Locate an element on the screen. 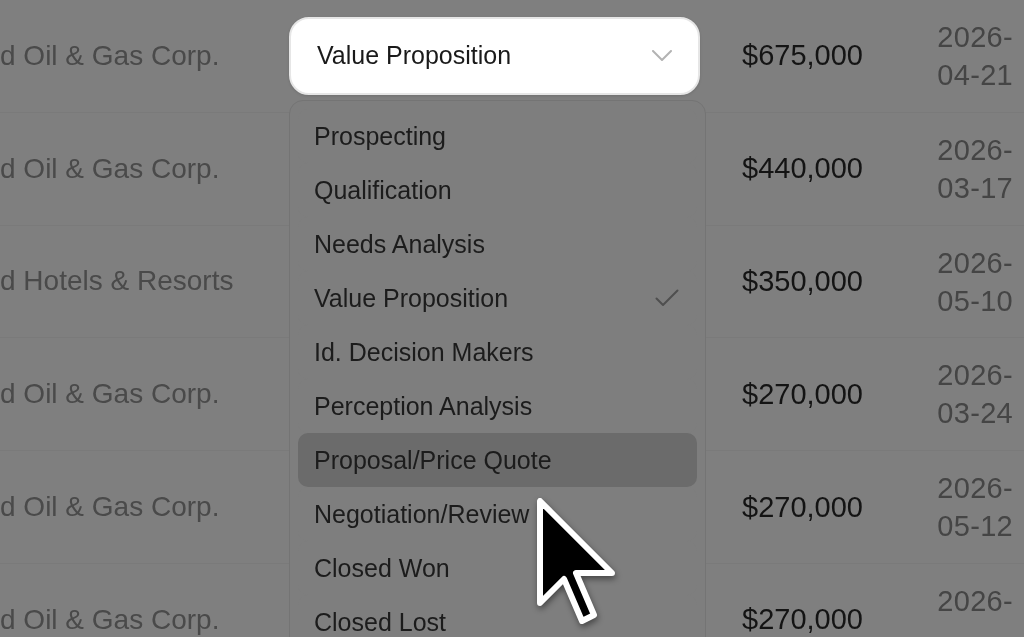 The image size is (1024, 637). table-cell: $350,000 is located at coordinates (802, 281).